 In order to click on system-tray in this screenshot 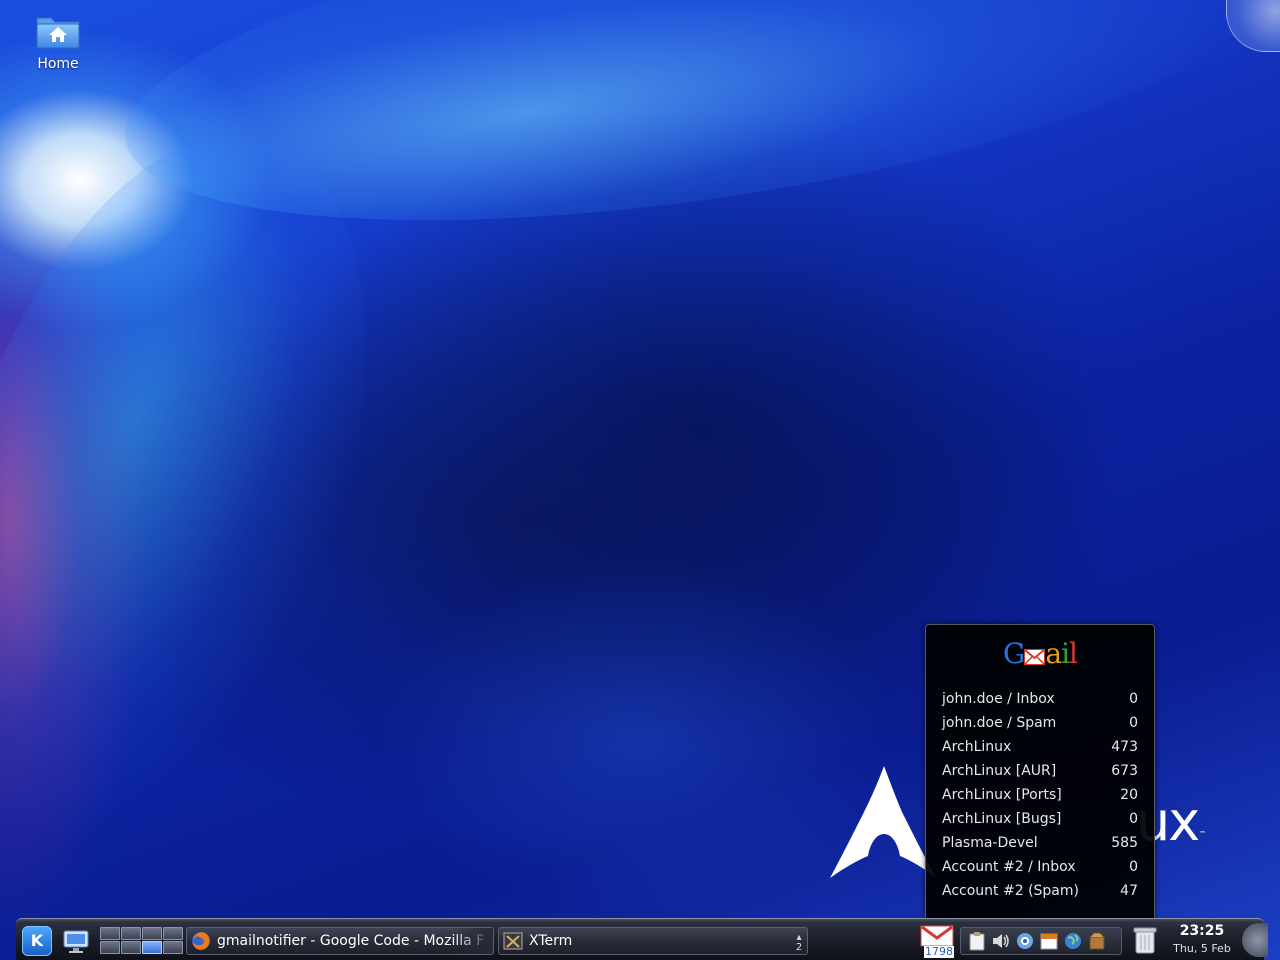, I will do `click(1041, 941)`.